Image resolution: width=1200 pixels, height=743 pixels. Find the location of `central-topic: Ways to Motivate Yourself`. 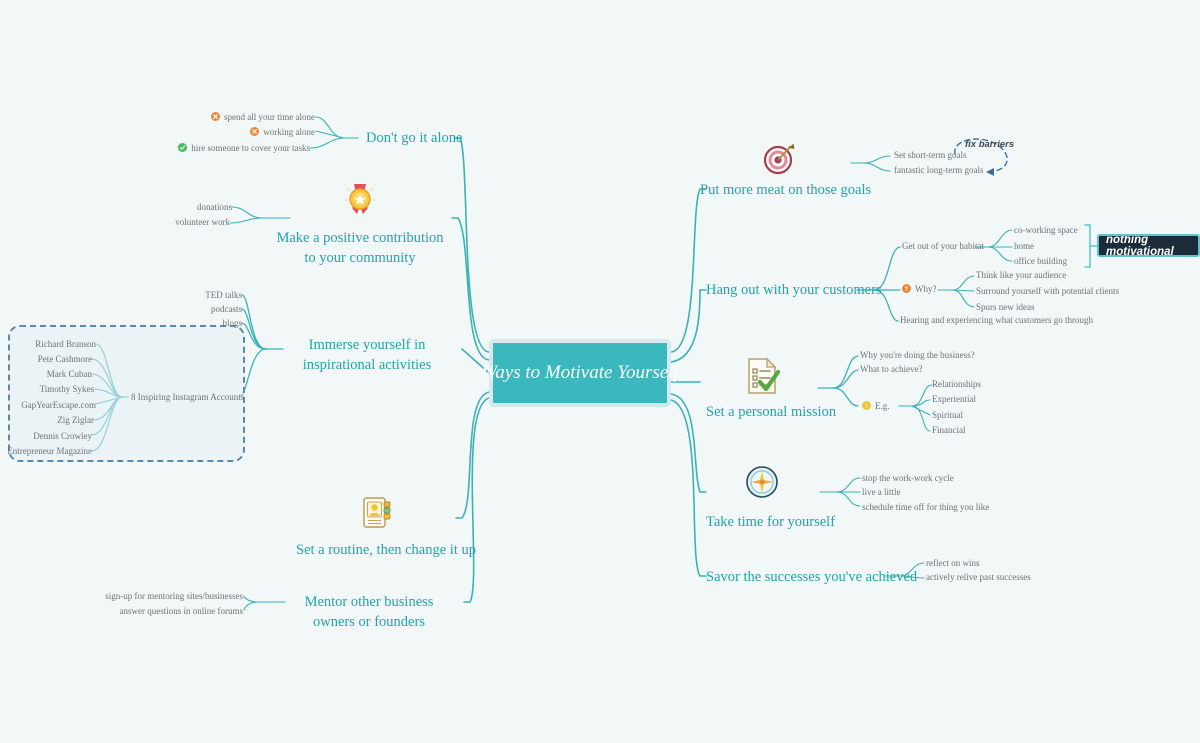

central-topic: Ways to Motivate Yourself is located at coordinates (580, 373).